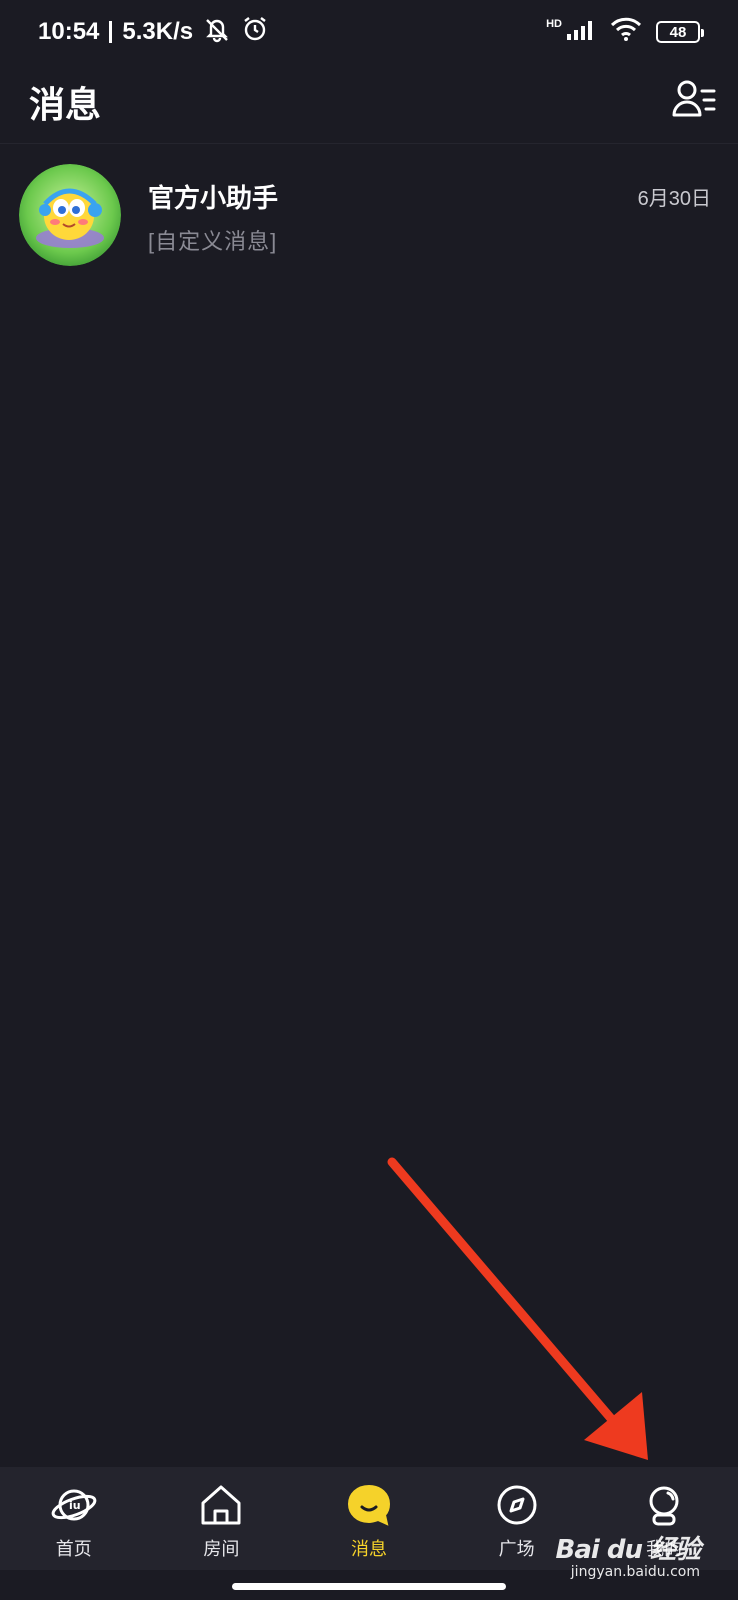 The height and width of the screenshot is (1600, 738). I want to click on page-header: 消息, so click(369, 104).